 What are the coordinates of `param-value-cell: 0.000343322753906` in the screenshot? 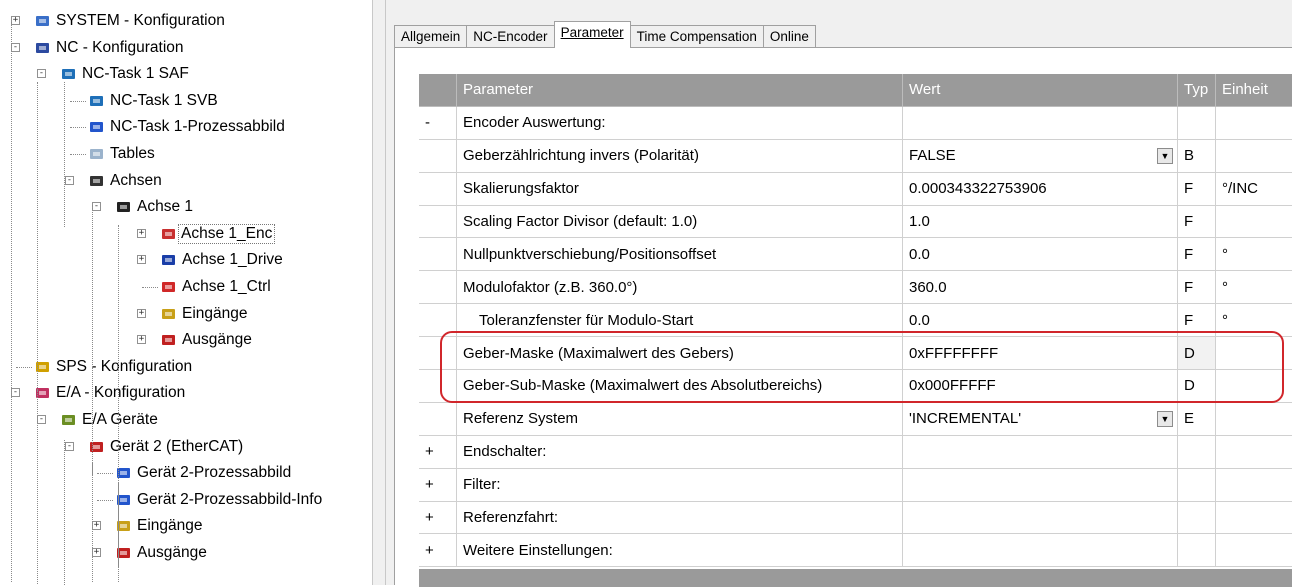 It's located at (1040, 189).